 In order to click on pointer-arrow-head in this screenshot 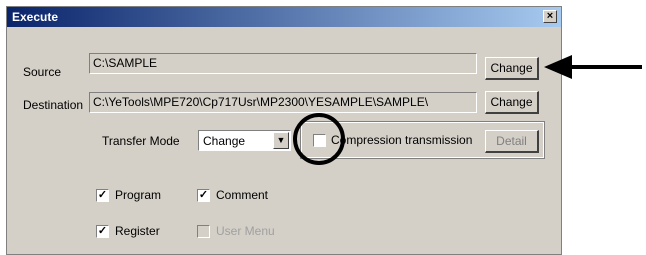, I will do `click(558, 67)`.